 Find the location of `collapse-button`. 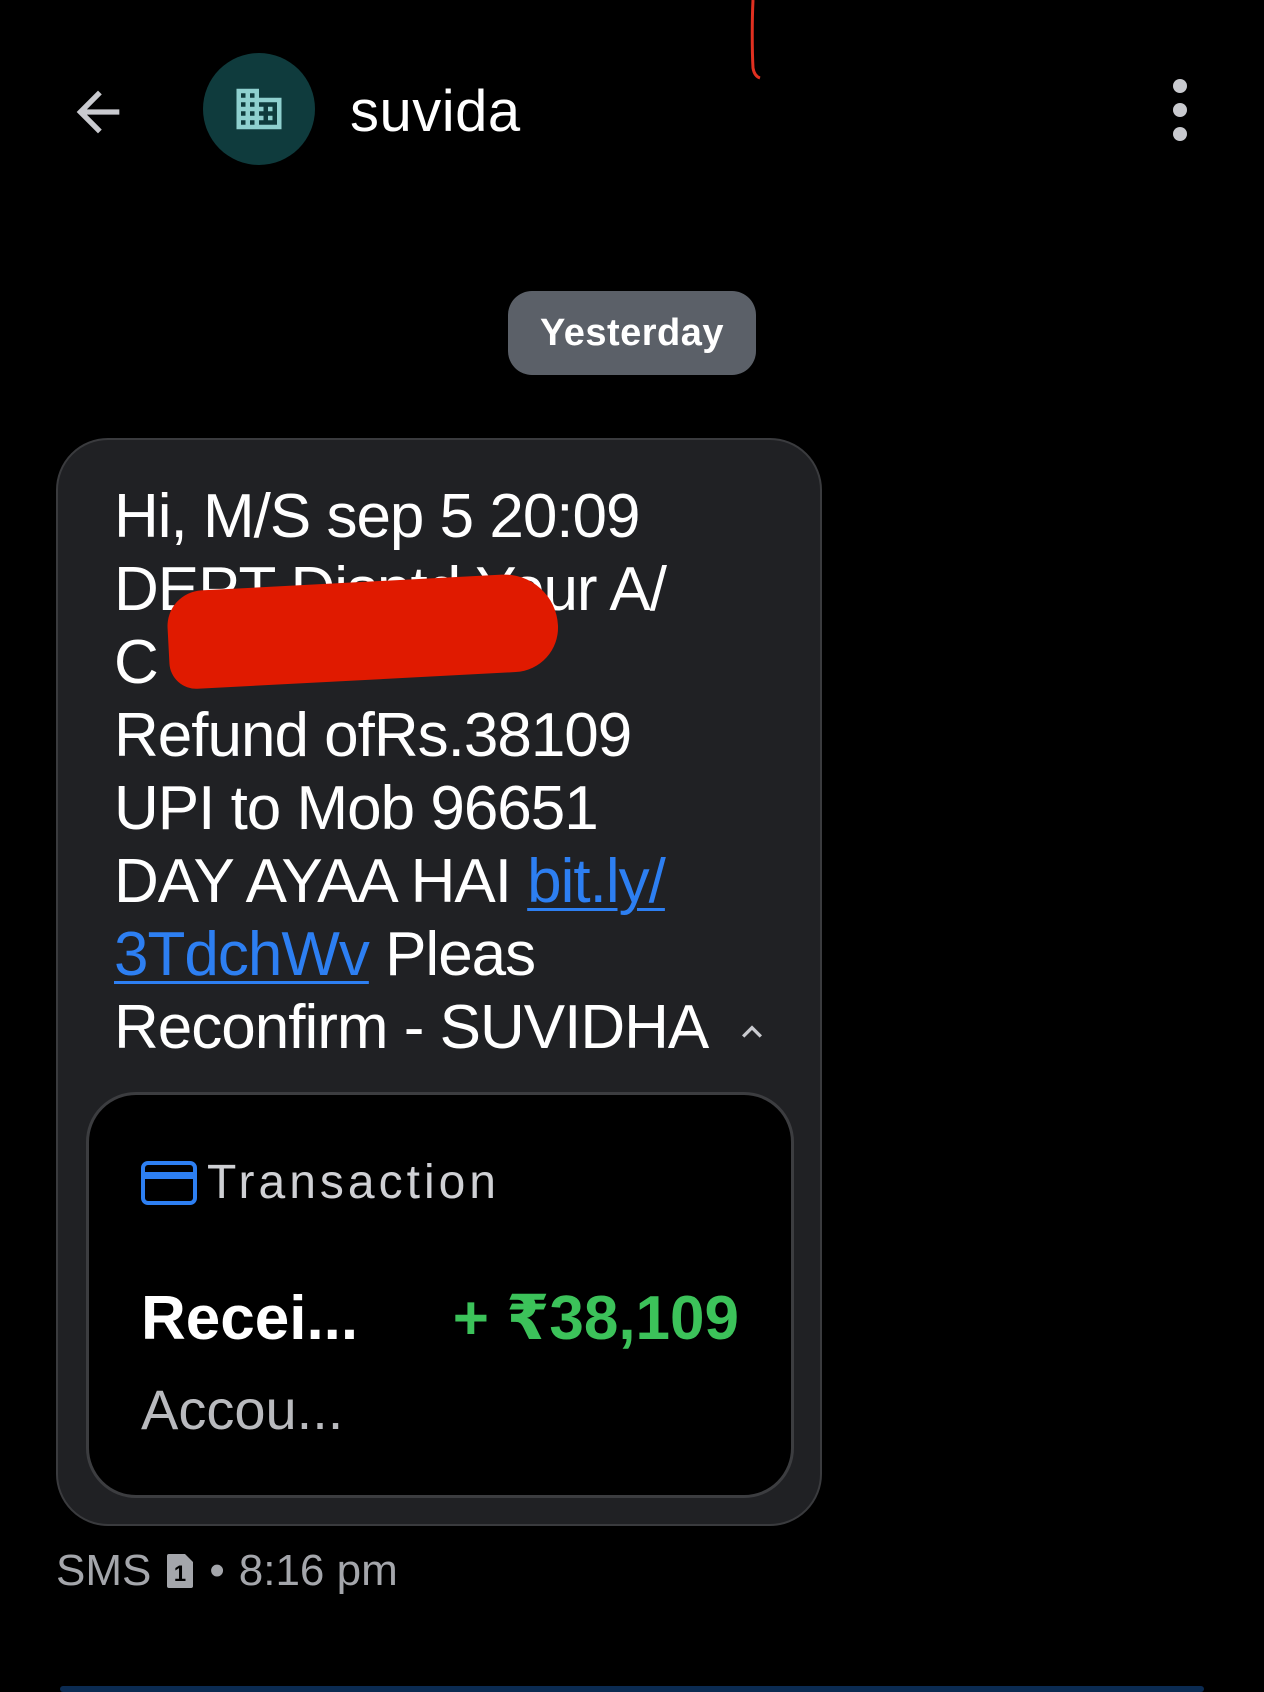

collapse-button is located at coordinates (752, 1032).